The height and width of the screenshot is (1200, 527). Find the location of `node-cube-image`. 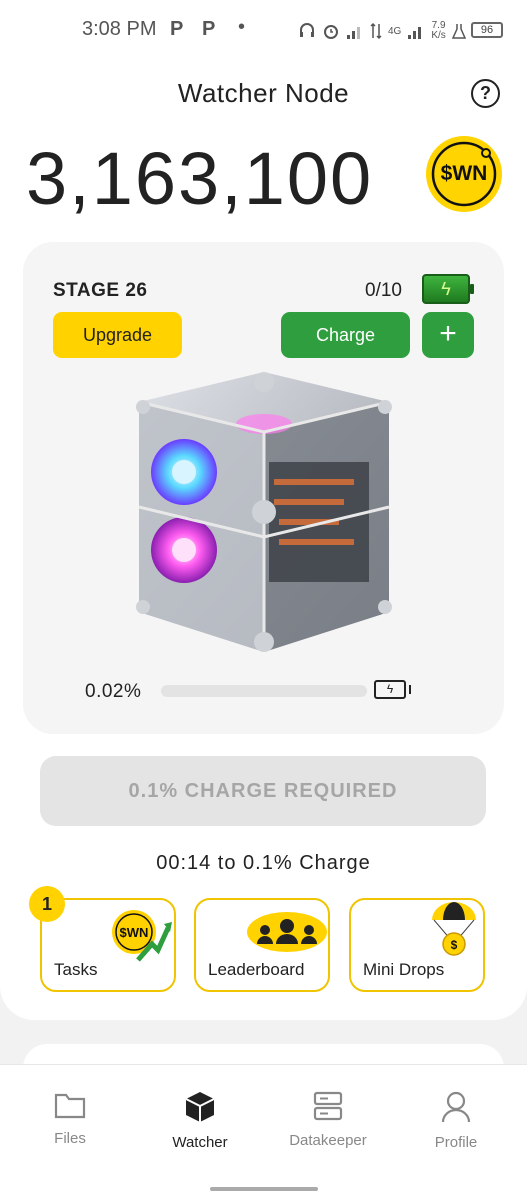

node-cube-image is located at coordinates (264, 512).